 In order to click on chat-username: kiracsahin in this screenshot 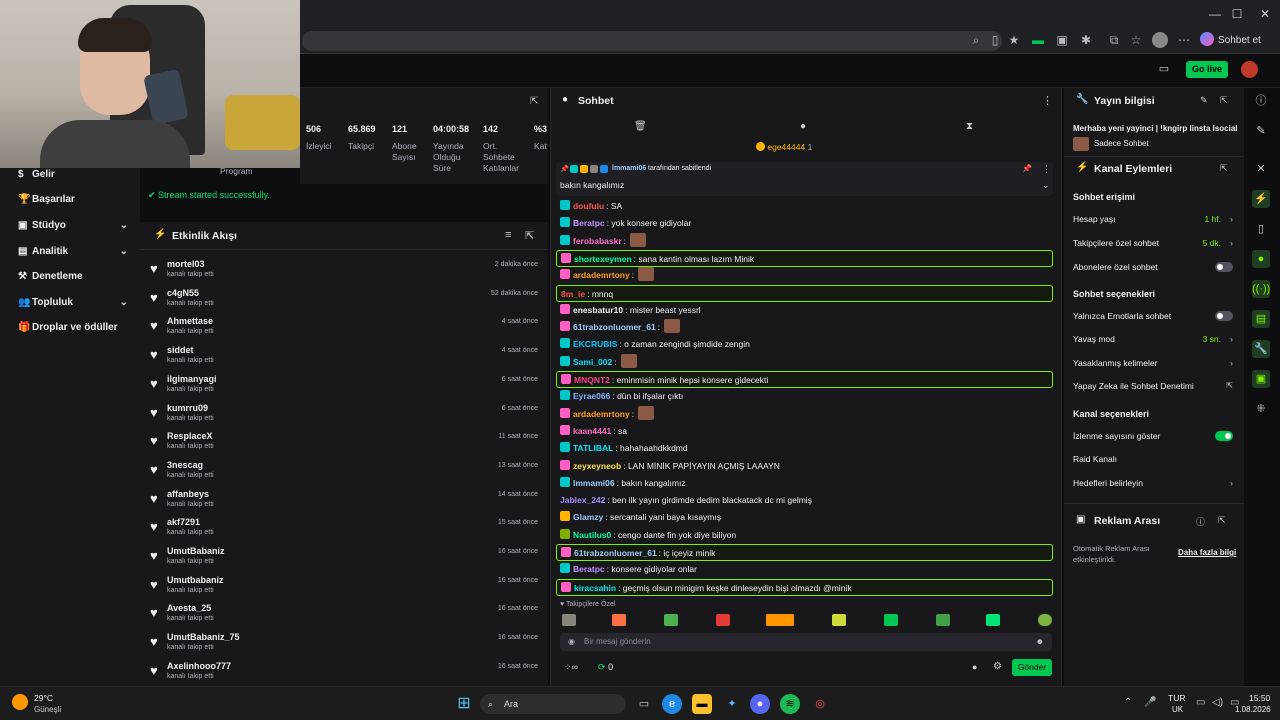, I will do `click(595, 588)`.